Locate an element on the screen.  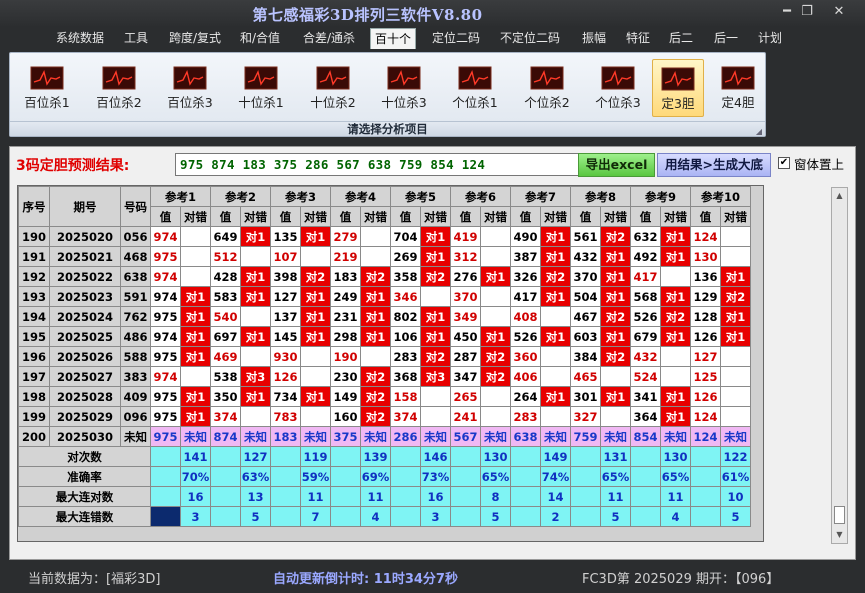
close-button: ✕ is located at coordinates (839, 12).